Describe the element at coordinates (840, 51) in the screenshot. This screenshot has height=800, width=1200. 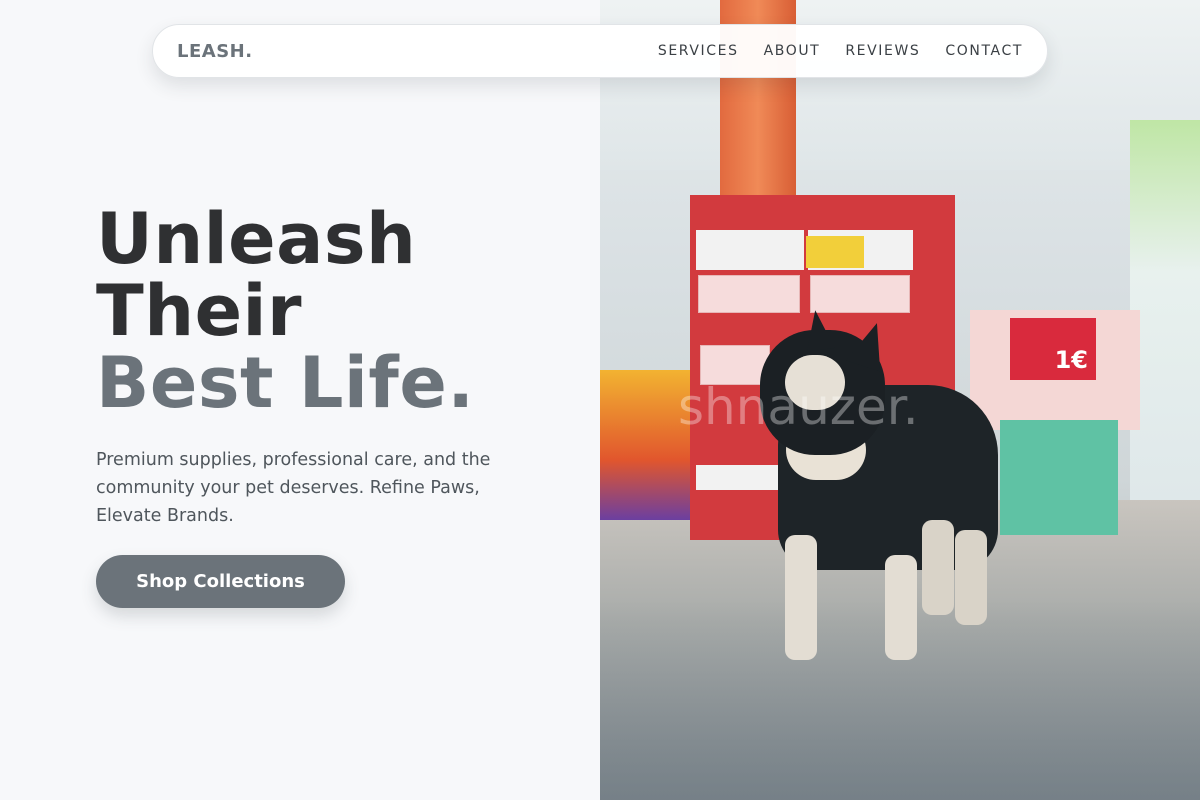
I see `nav-links: SERVICES ABOUT REVIEWS CONTACT` at that location.